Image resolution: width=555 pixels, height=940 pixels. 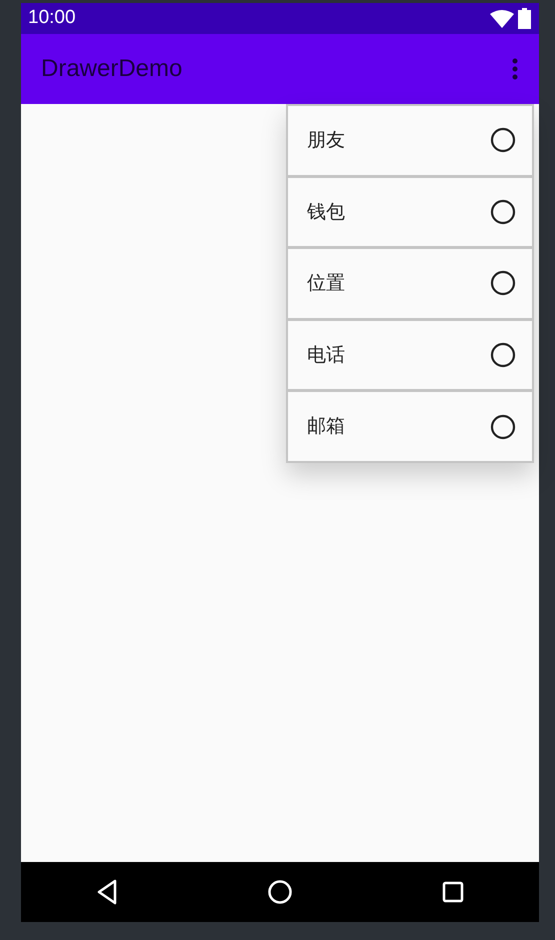 What do you see at coordinates (502, 19) in the screenshot?
I see `wifi-icon` at bounding box center [502, 19].